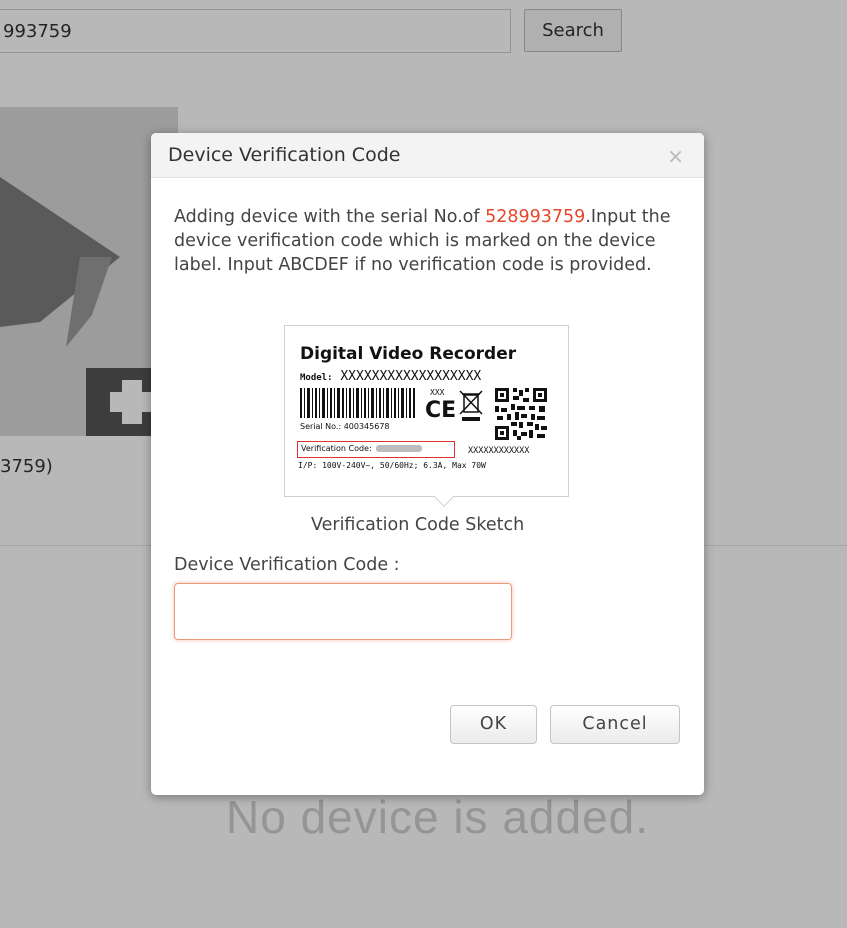 This screenshot has width=847, height=928. I want to click on sketch-model-value: XXXXXXXXXXXXXXXXXX, so click(411, 376).